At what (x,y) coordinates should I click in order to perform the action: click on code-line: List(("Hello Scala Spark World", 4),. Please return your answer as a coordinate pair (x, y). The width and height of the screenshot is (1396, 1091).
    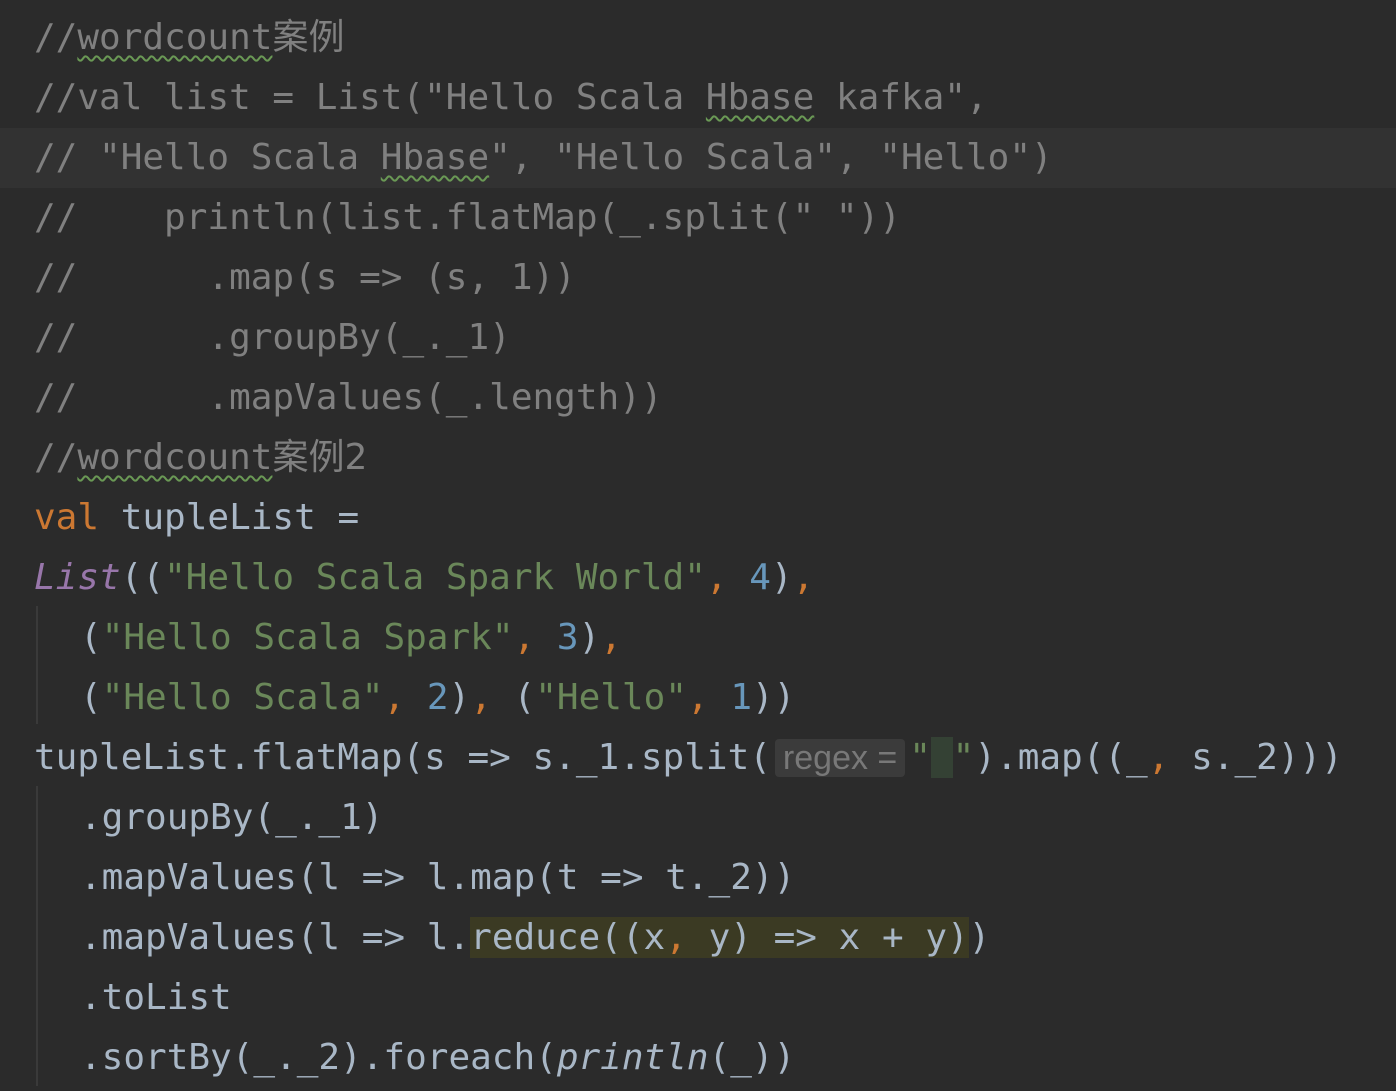
    Looking at the image, I should click on (698, 578).